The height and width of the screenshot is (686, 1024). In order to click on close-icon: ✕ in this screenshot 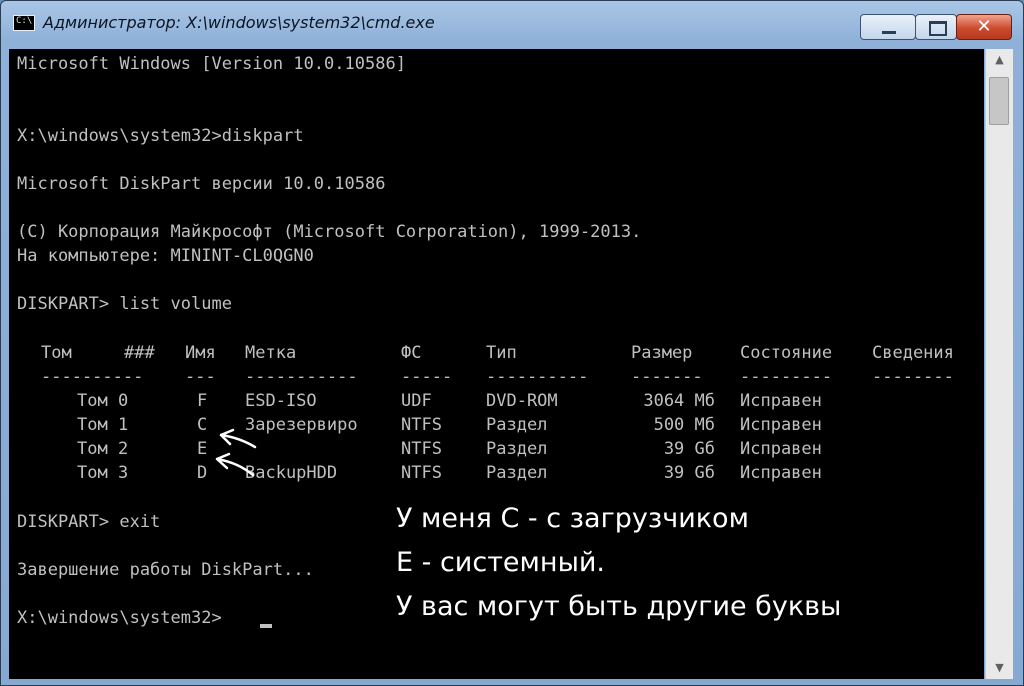, I will do `click(984, 26)`.